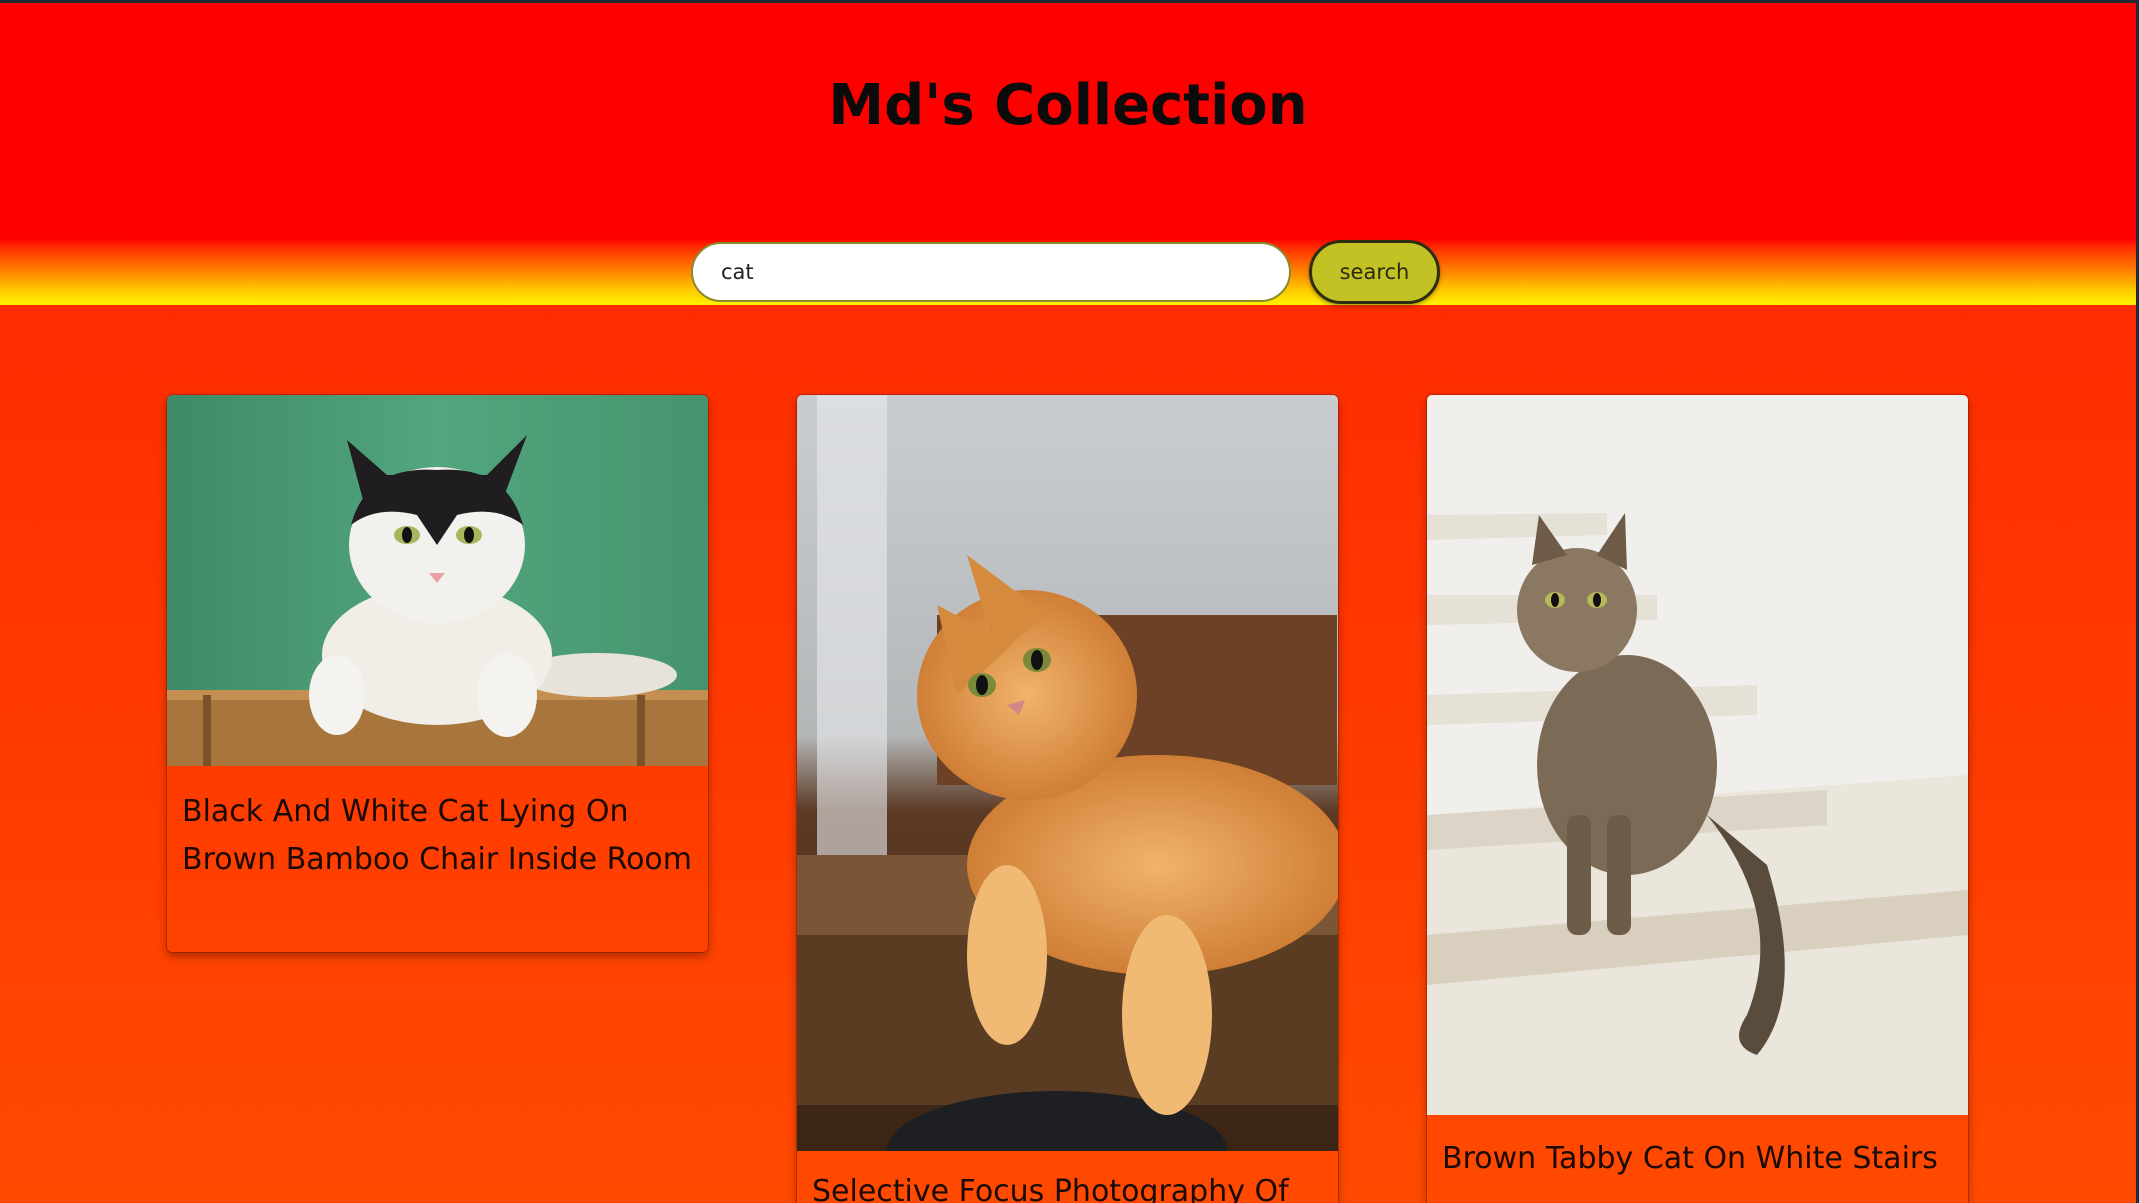 The image size is (2139, 1203). I want to click on search-input, so click(991, 272).